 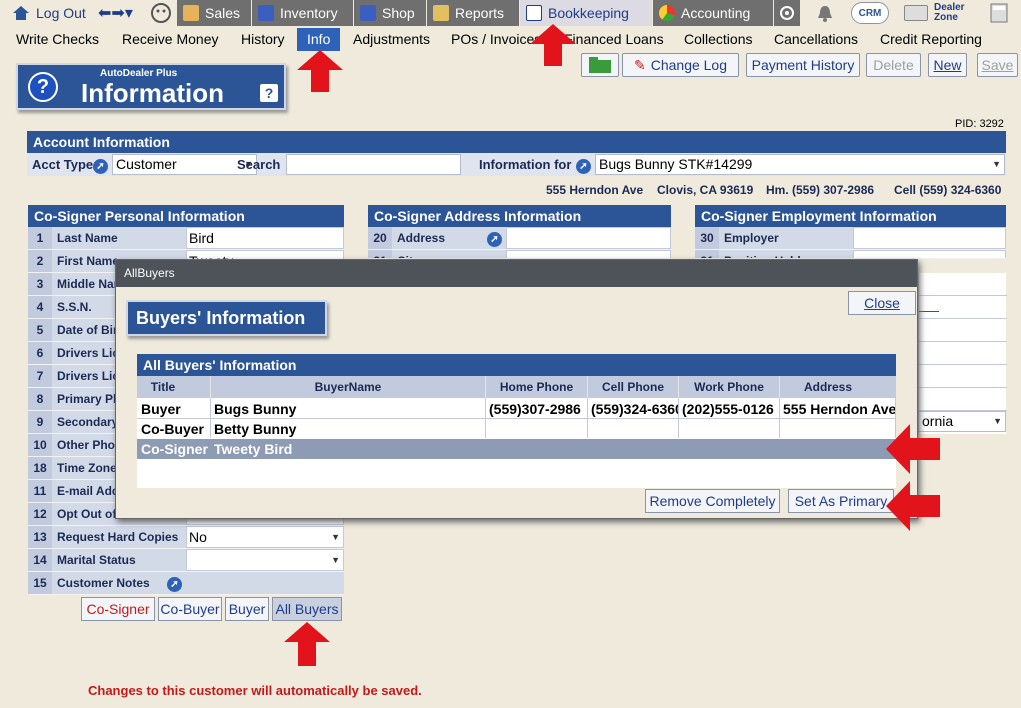 I want to click on cobuyer-button: Co-Buyer, so click(x=190, y=609).